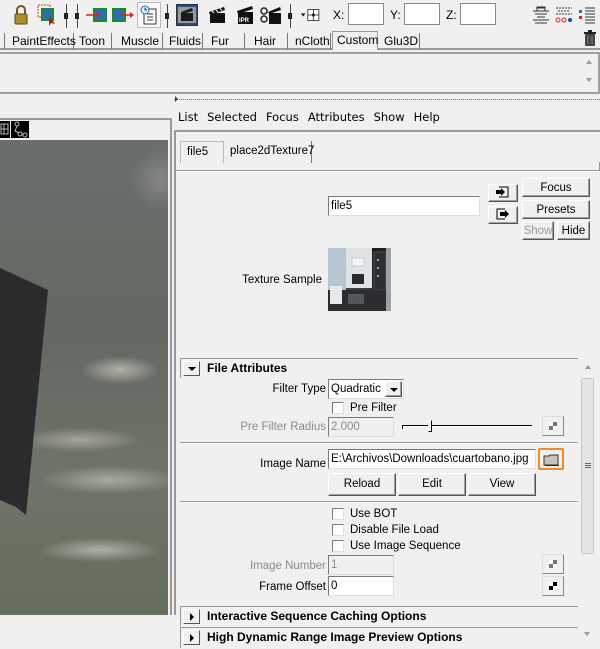 Image resolution: width=600 pixels, height=649 pixels. I want to click on trash-icon, so click(590, 38).